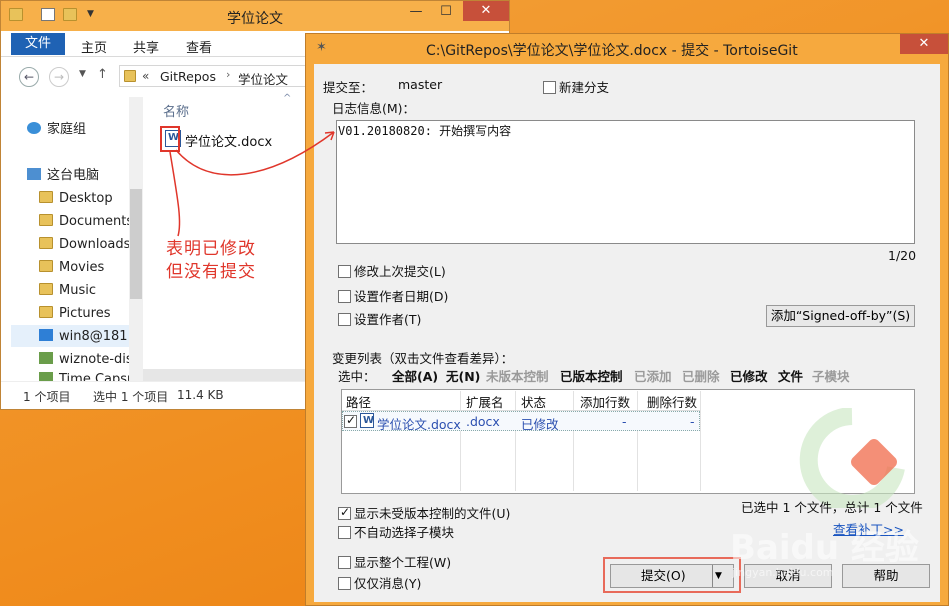 This screenshot has height=606, width=949. I want to click on annotation-arrow-to-message, so click(255, 153).